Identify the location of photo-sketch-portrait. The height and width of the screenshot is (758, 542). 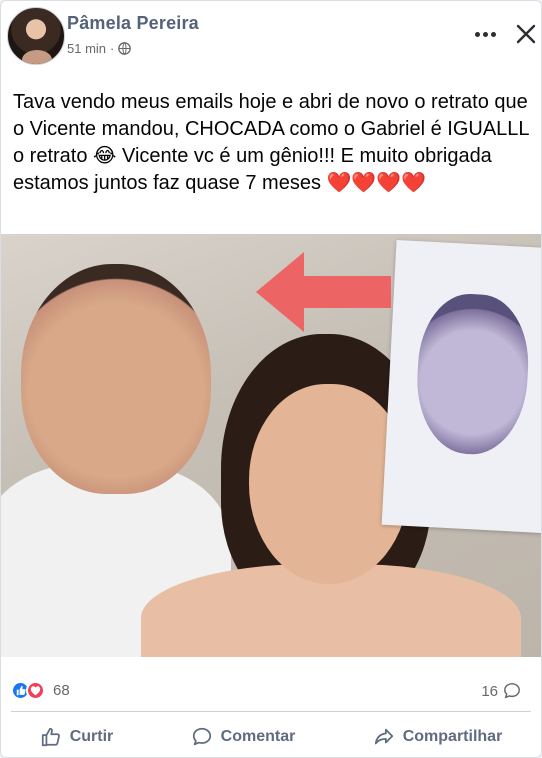
(461, 386).